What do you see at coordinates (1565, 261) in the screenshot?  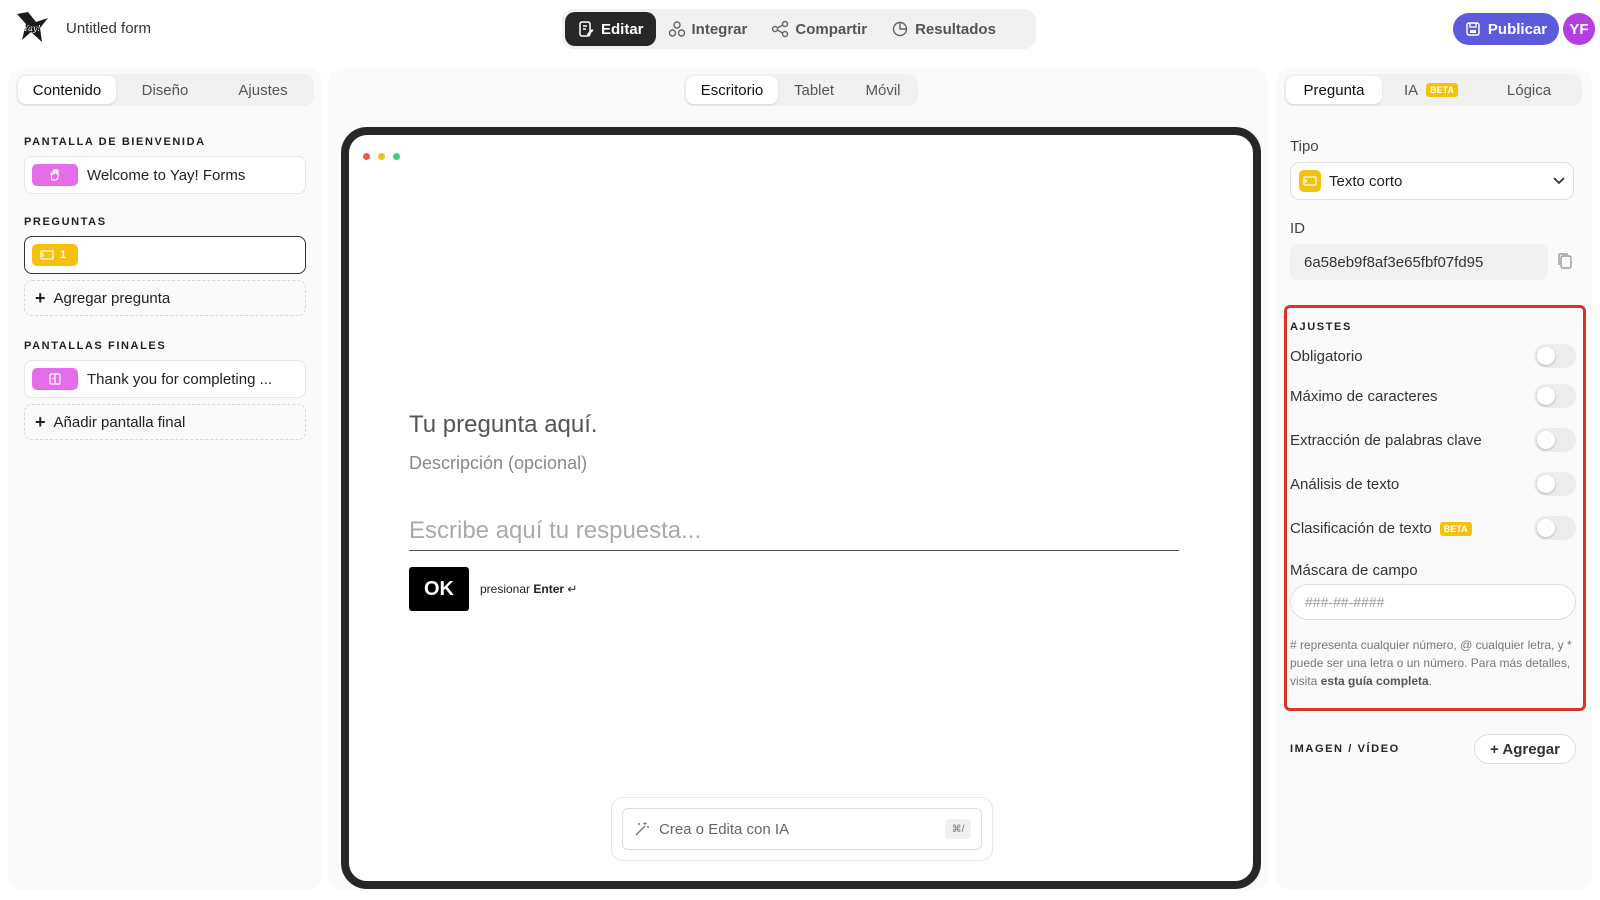 I see `copy-icon` at bounding box center [1565, 261].